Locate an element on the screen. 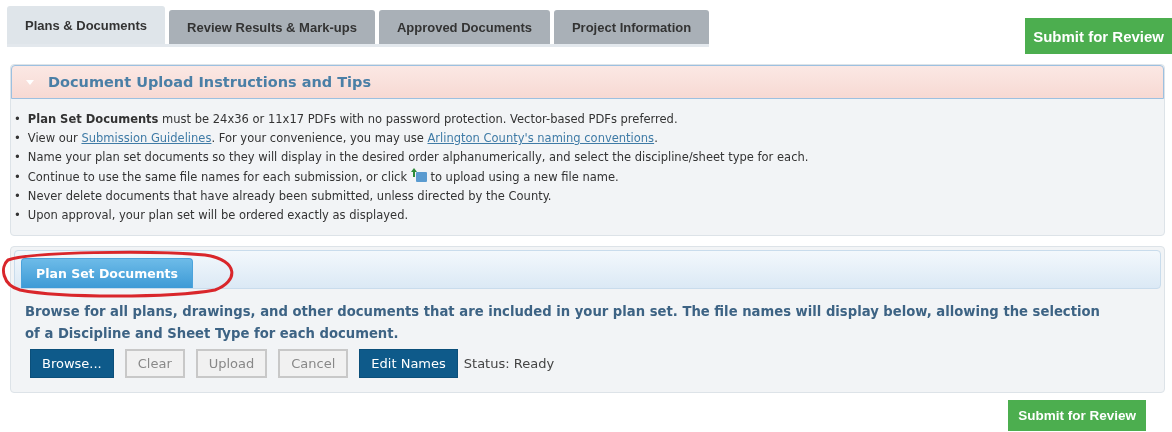 The width and height of the screenshot is (1172, 432). instruction-item: Never delete documents that have already been submitted, unless directed by the County. is located at coordinates (289, 195).